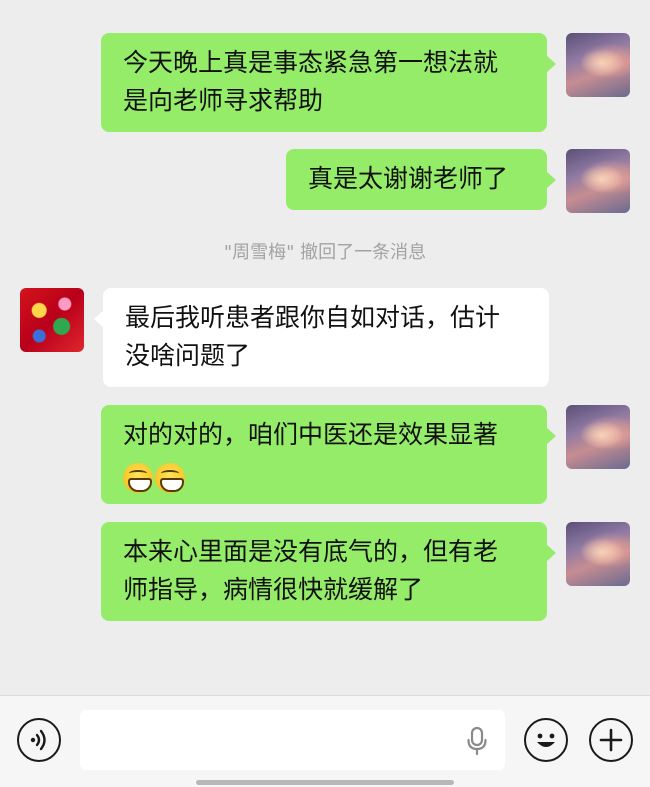  I want to click on message-line: 今天晚上真是事态紧急第一想法就, so click(311, 62).